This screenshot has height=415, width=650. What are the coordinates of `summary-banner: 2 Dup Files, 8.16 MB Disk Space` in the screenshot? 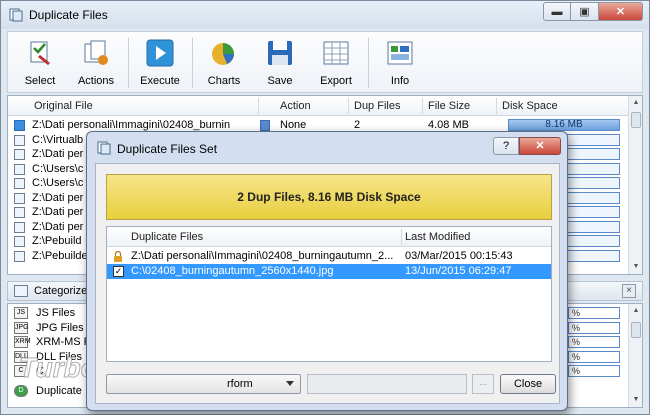 It's located at (329, 197).